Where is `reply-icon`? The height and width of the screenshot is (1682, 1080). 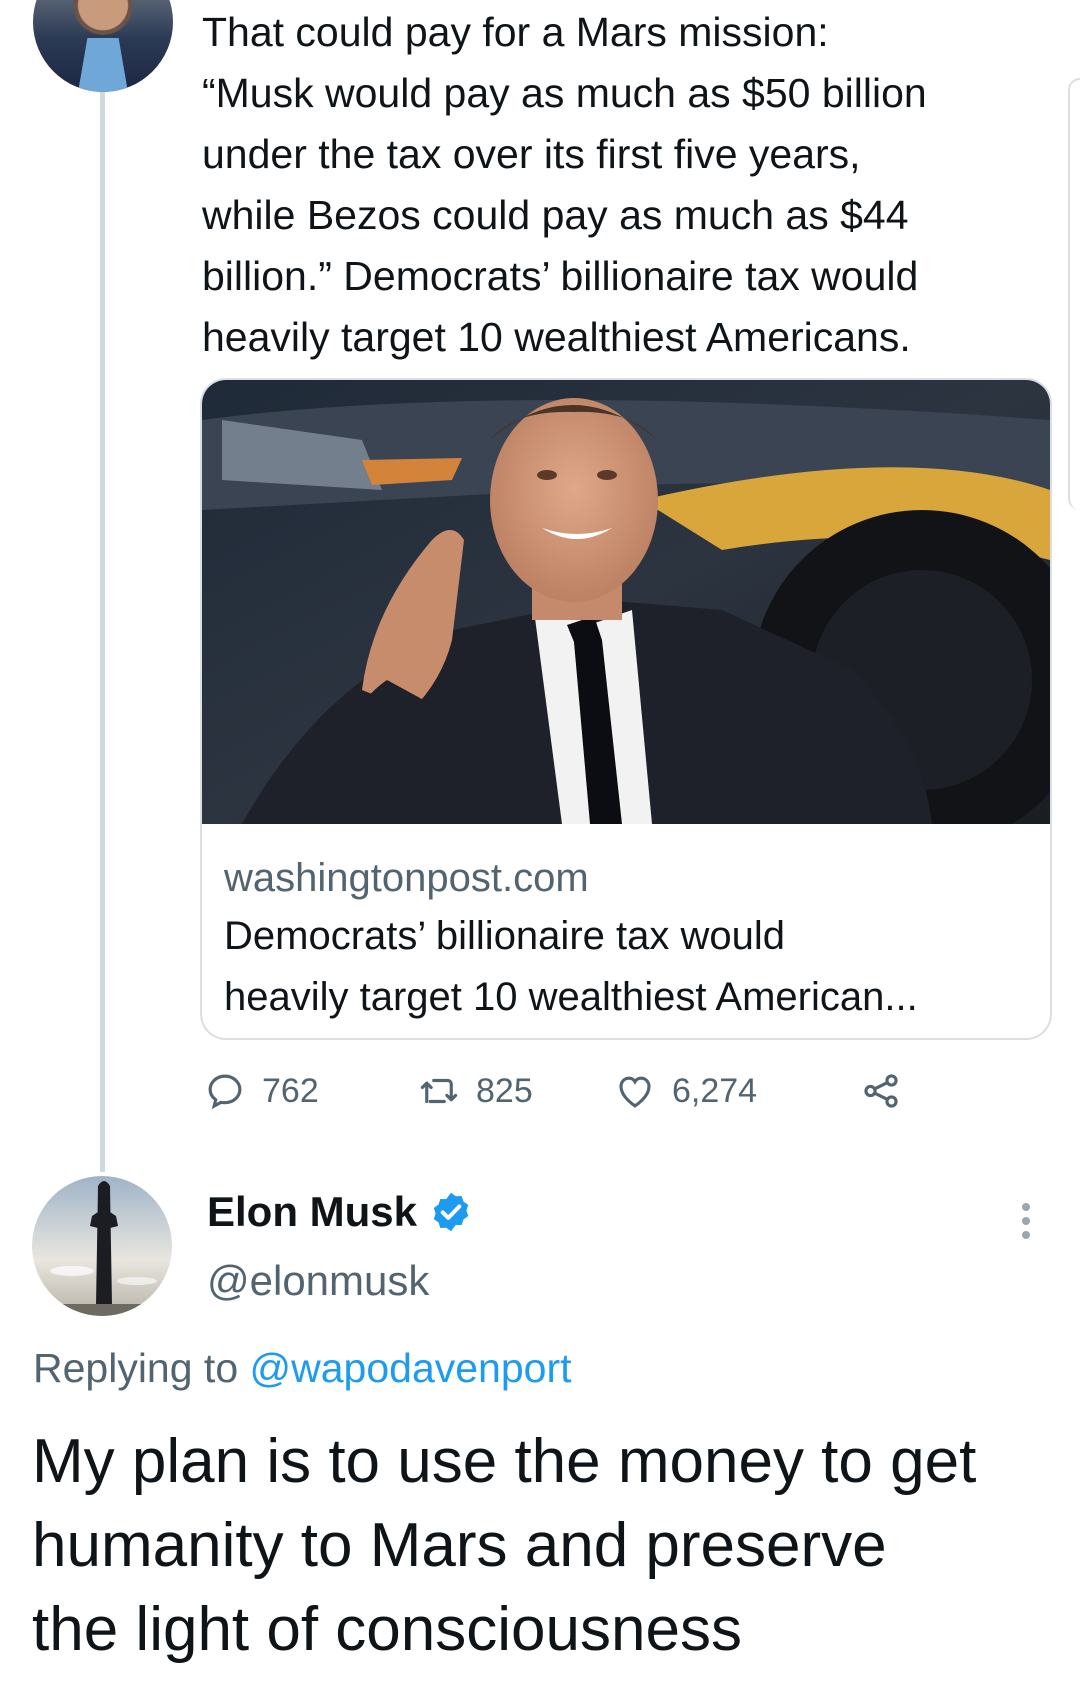
reply-icon is located at coordinates (225, 1092).